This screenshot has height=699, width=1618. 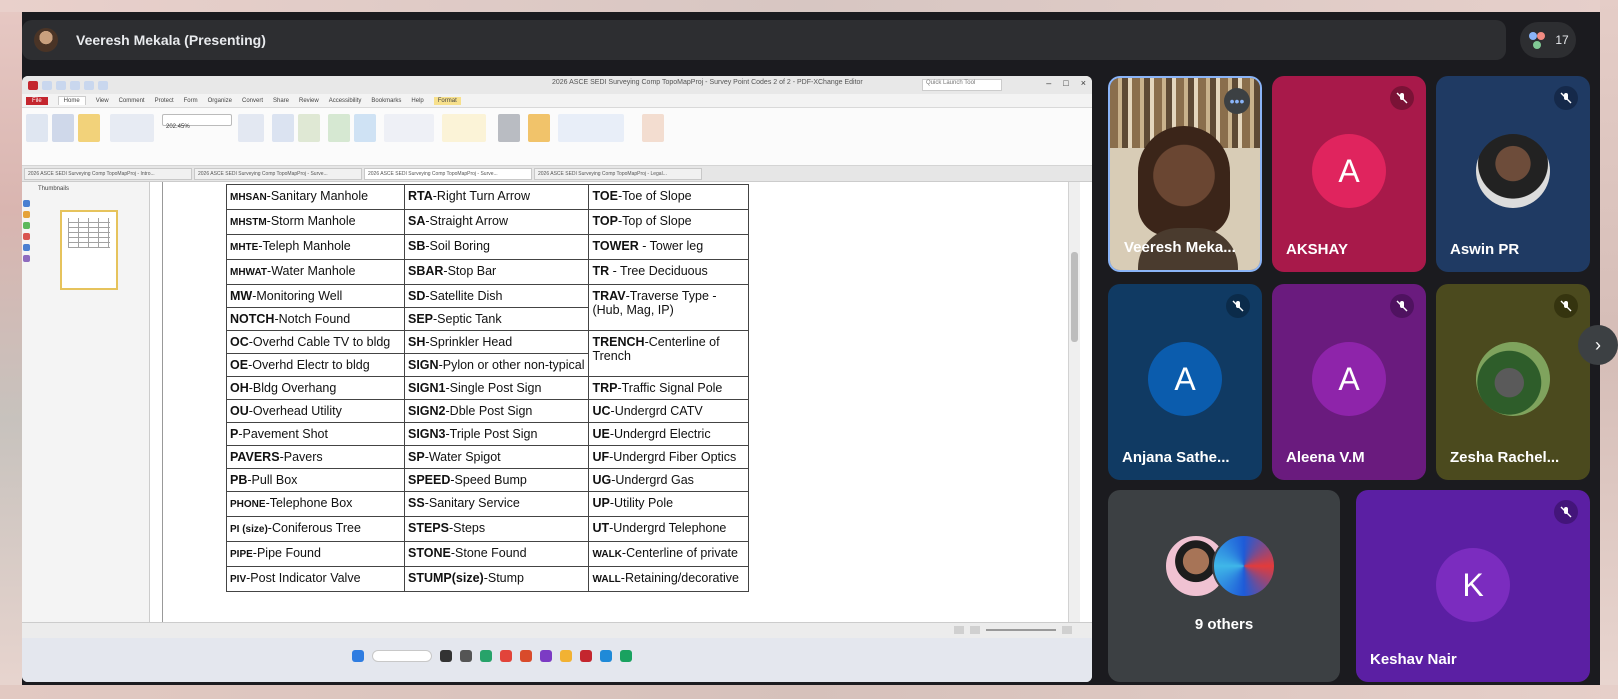 What do you see at coordinates (1513, 379) in the screenshot?
I see `avatar` at bounding box center [1513, 379].